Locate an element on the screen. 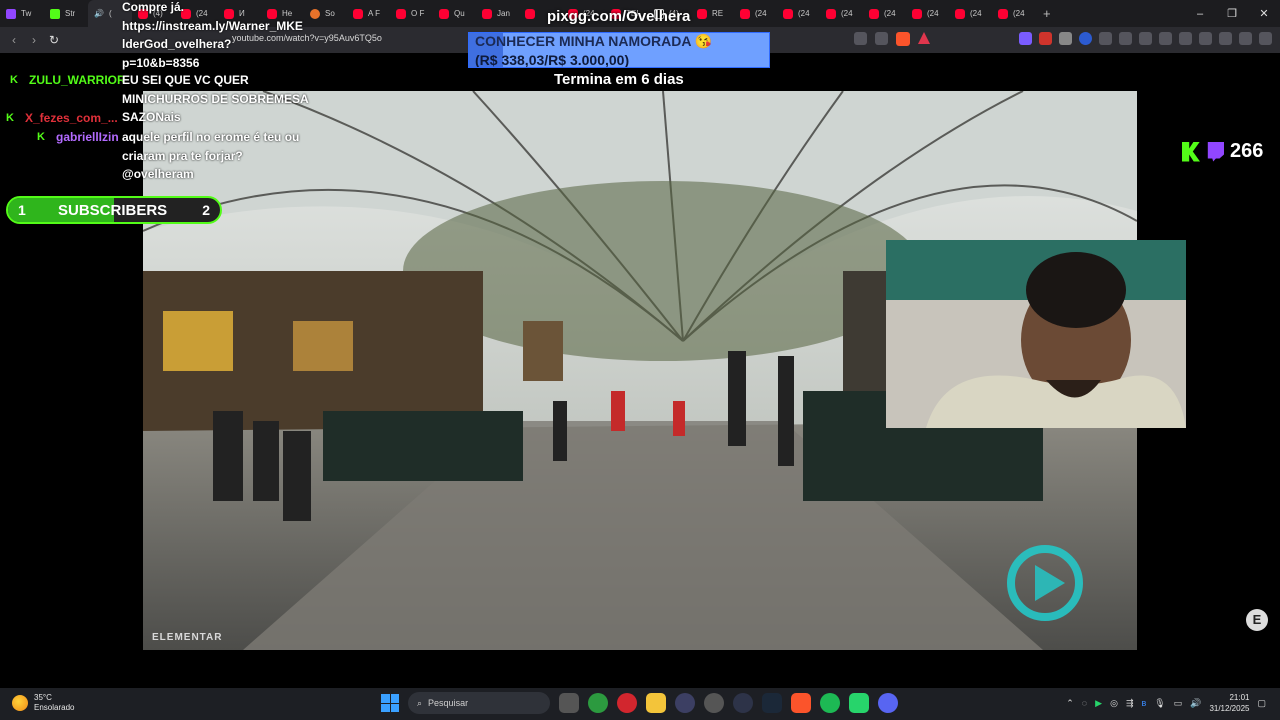 The width and height of the screenshot is (1280, 720). browser-tab: RE is located at coordinates (712, 13).